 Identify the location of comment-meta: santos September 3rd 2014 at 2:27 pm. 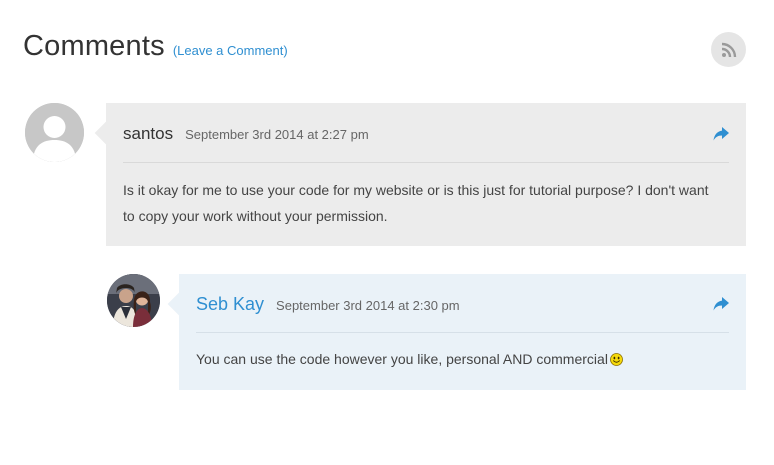
(246, 134).